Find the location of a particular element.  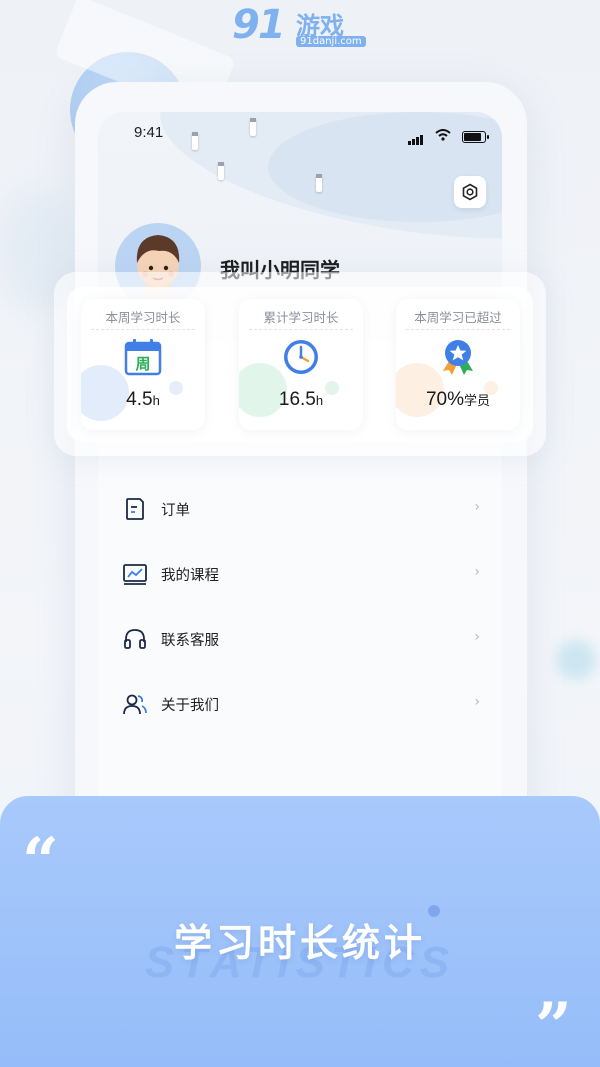

open-quote-icon: “ is located at coordinates (40, 861).